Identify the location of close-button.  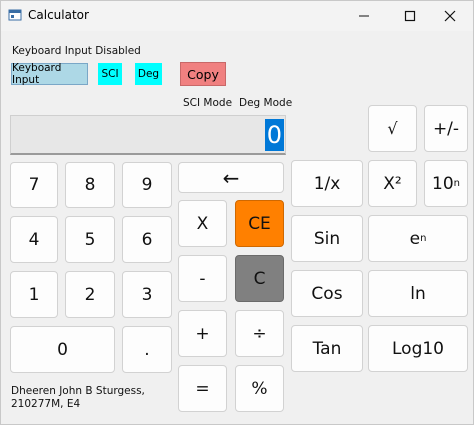
(450, 16).